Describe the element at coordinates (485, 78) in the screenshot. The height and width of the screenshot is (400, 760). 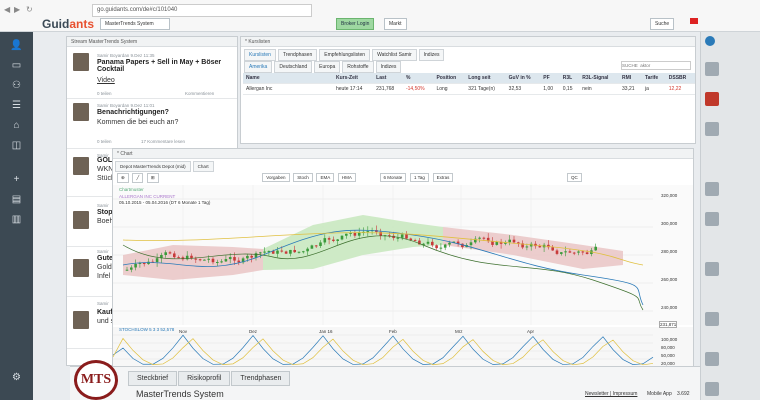
I see `column-header: Long seit` at that location.